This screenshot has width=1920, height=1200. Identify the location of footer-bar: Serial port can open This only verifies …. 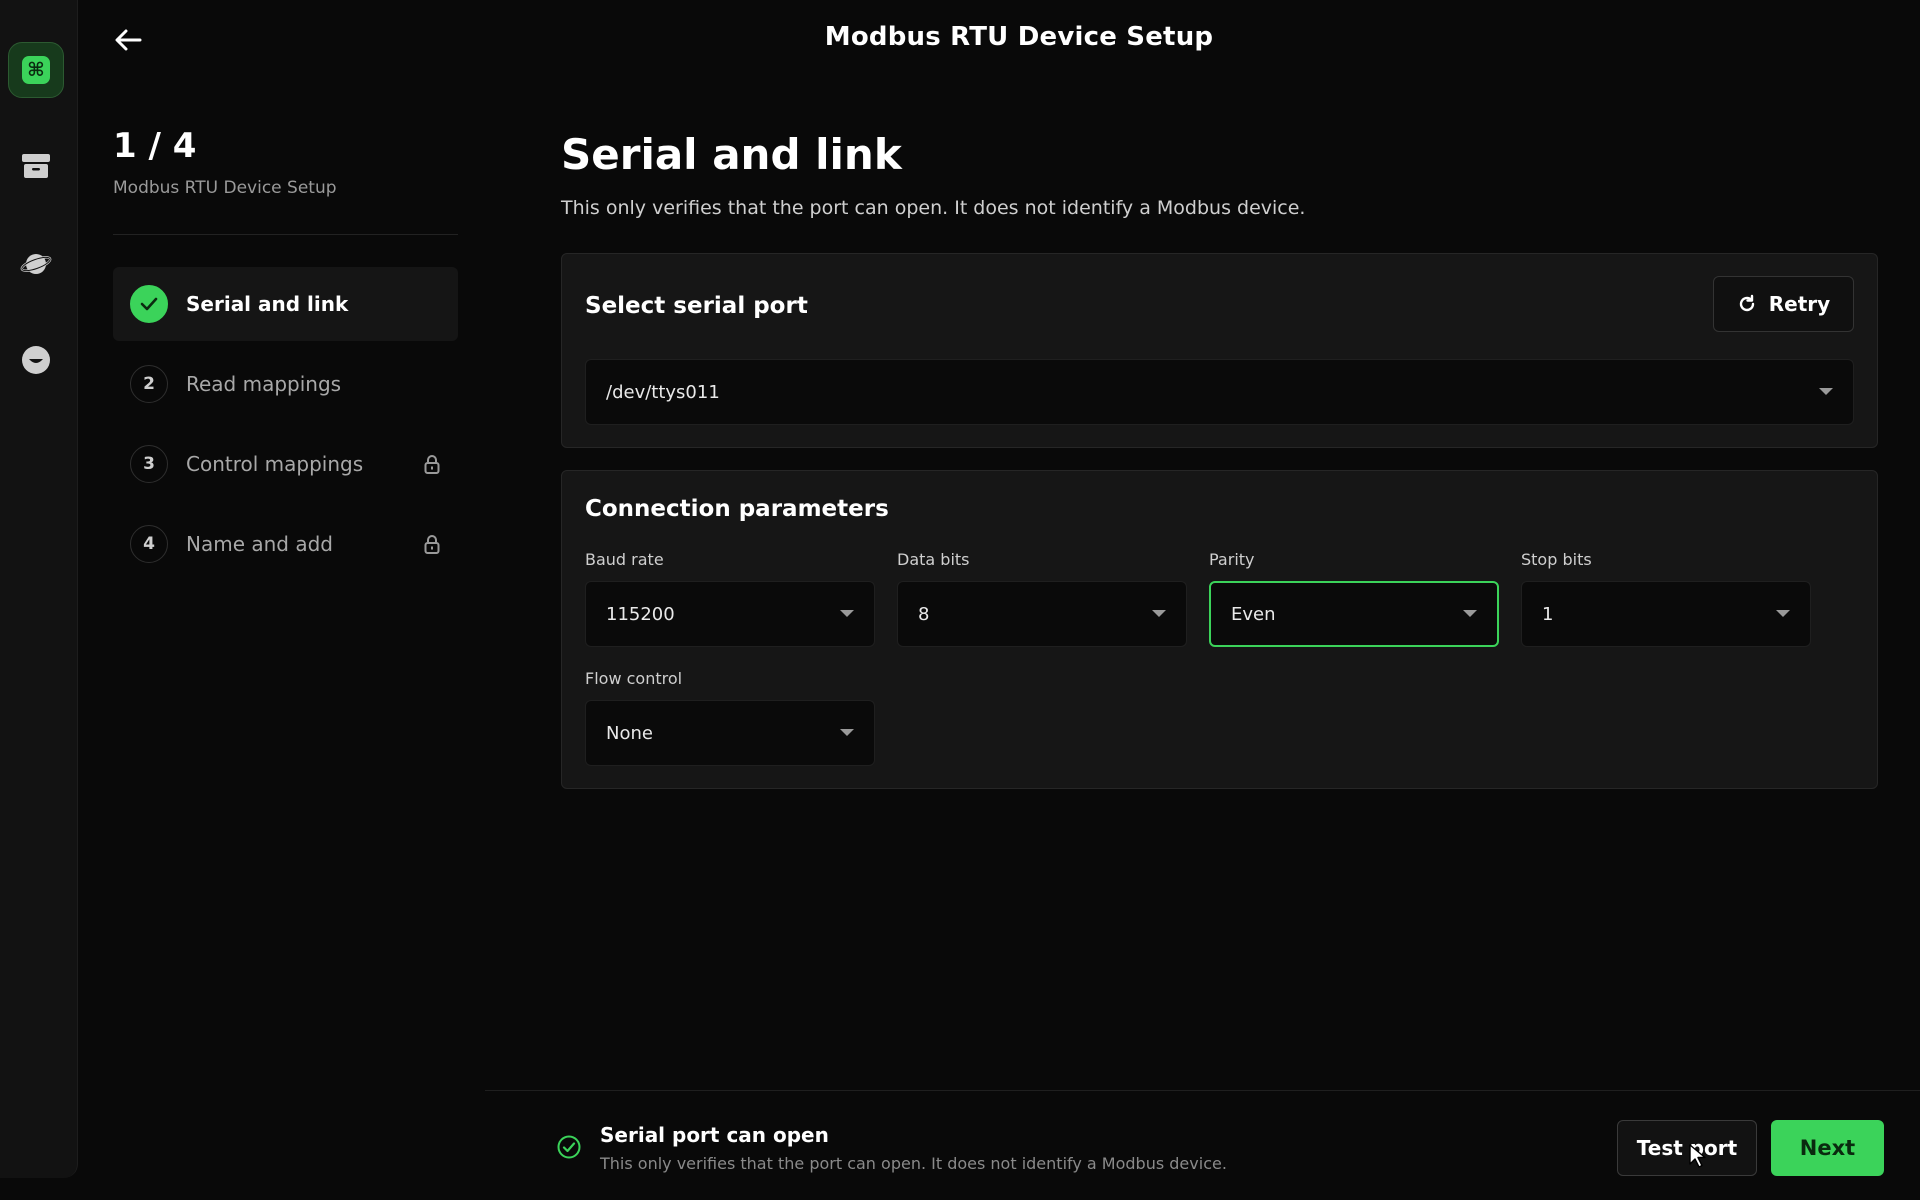
(1202, 1145).